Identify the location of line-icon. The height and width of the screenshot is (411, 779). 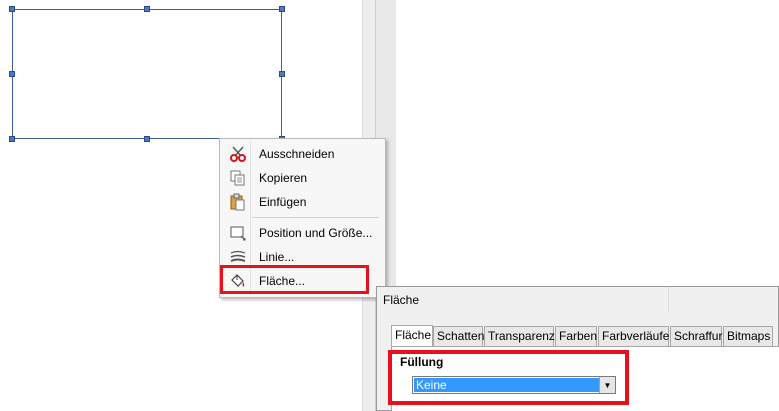
(238, 257).